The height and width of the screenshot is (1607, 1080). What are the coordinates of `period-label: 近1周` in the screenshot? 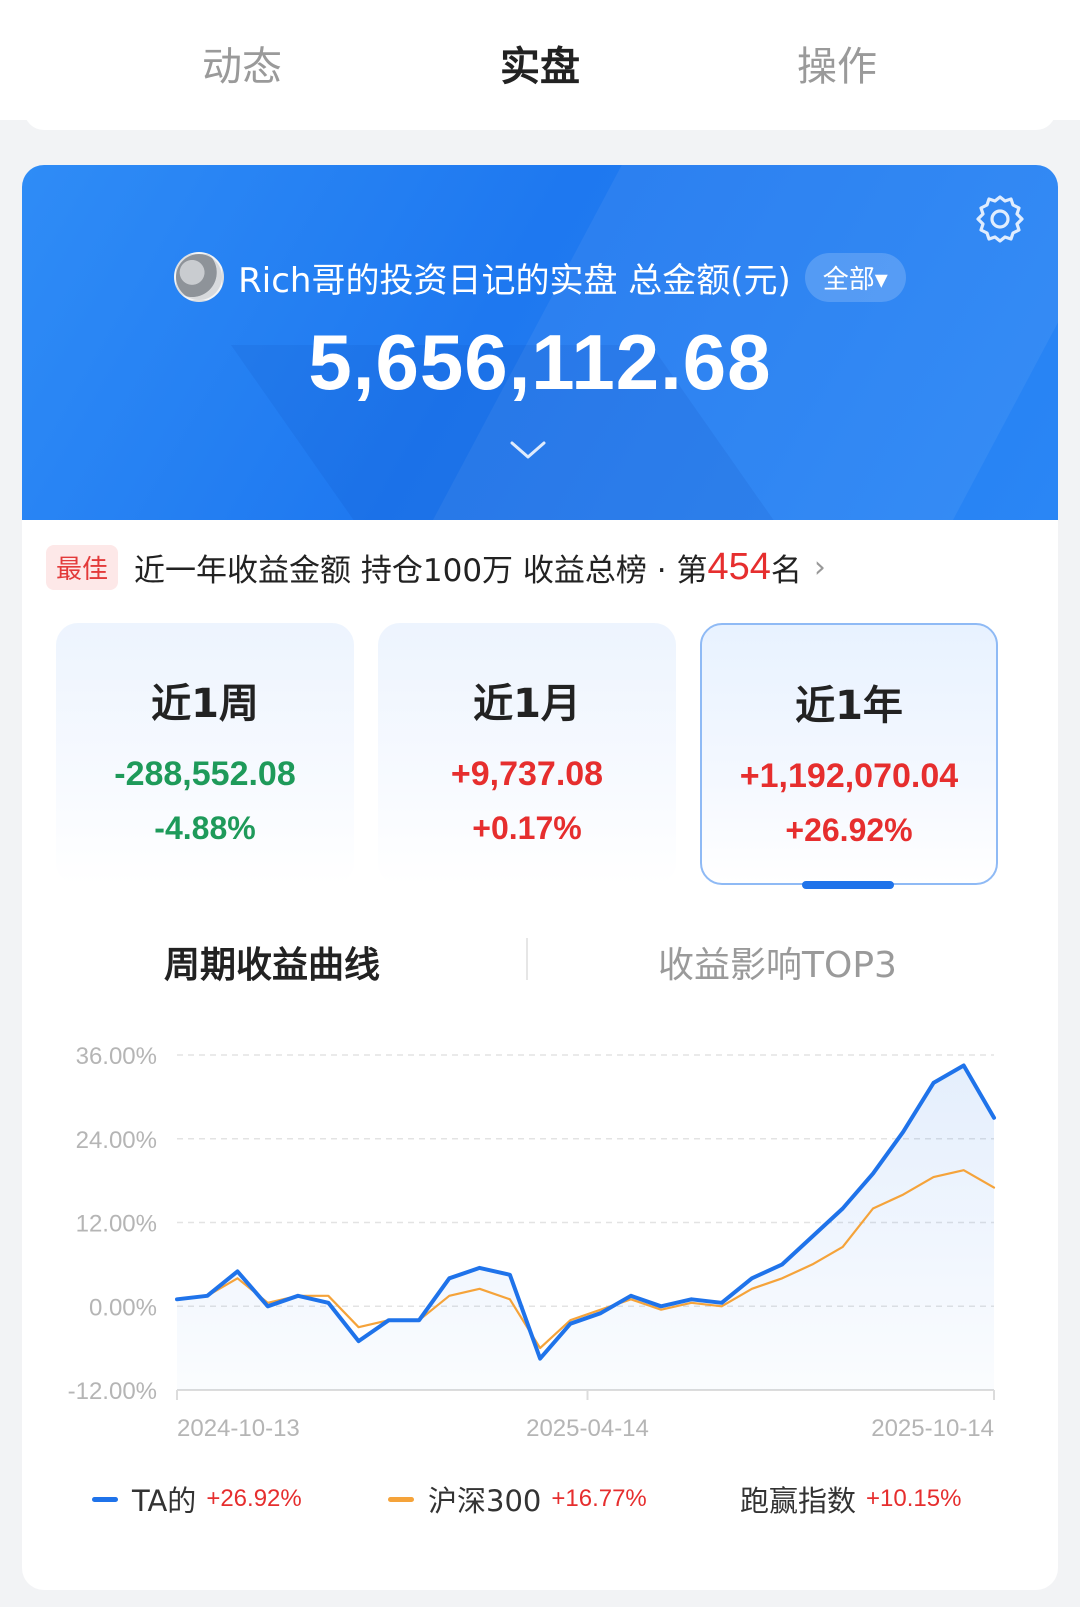 It's located at (205, 704).